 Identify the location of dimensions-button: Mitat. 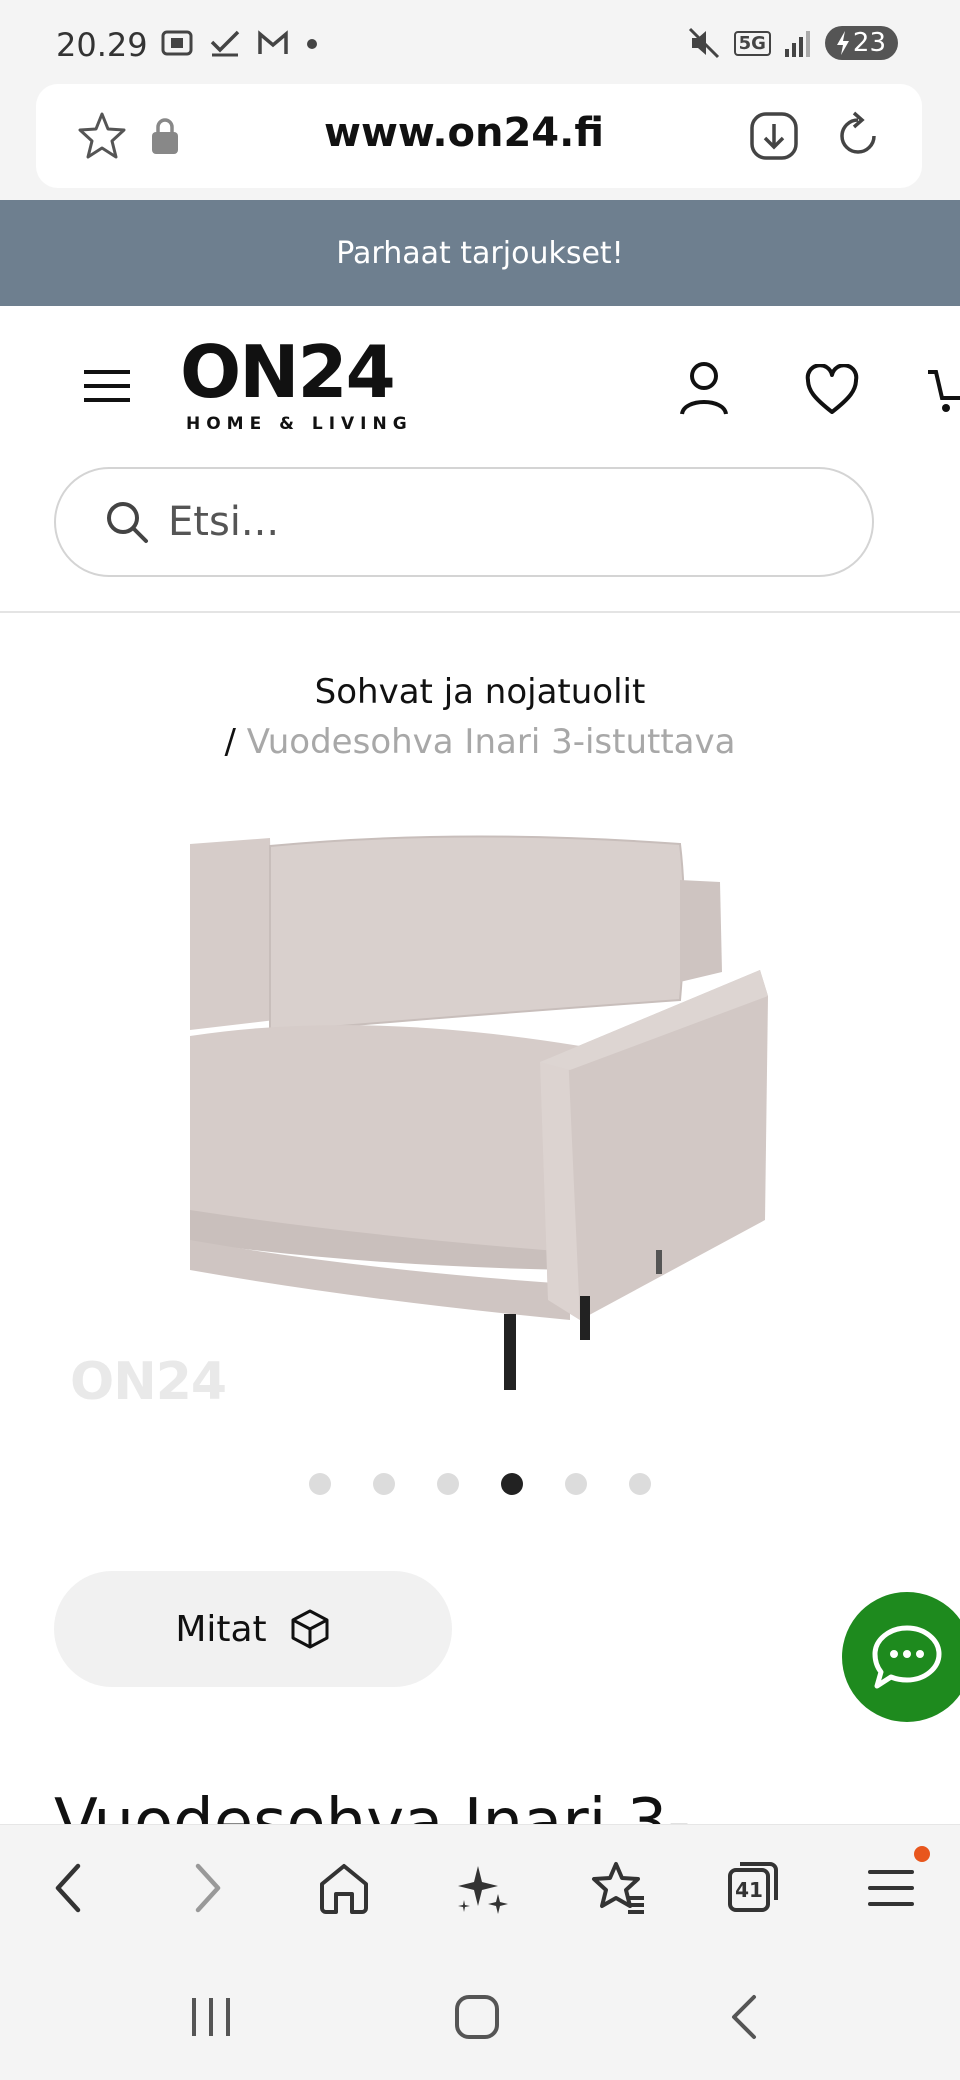
(253, 1629).